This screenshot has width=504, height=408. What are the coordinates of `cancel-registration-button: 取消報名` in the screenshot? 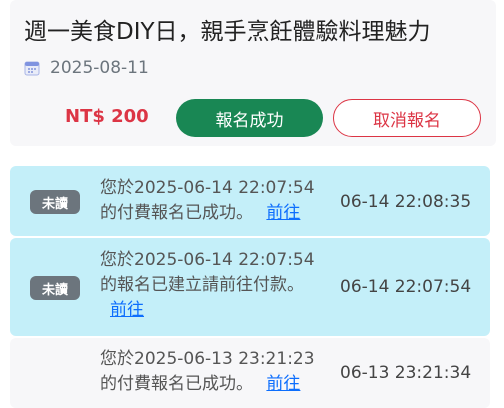 It's located at (407, 118).